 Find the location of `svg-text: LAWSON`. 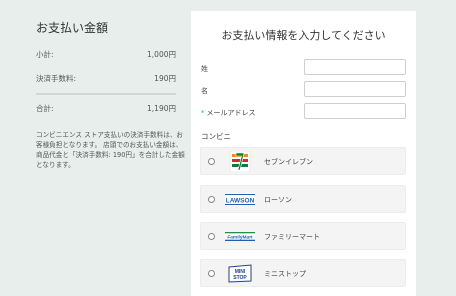

svg-text: LAWSON is located at coordinates (240, 201).